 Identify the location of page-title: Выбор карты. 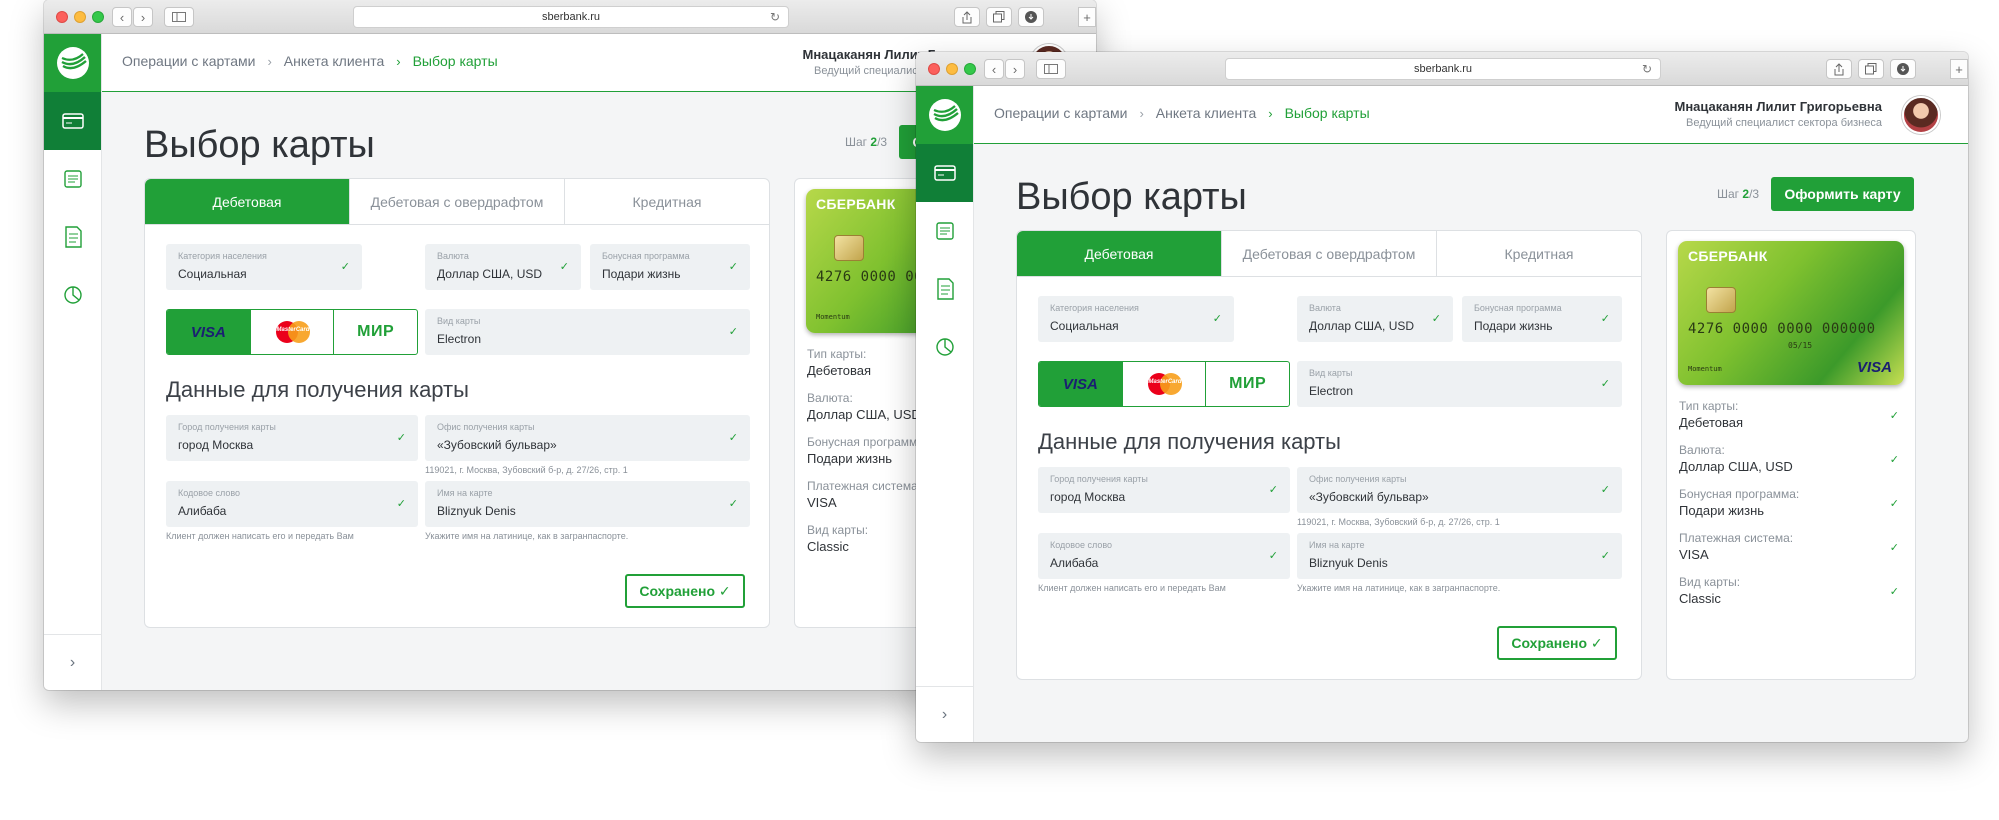
(259, 145).